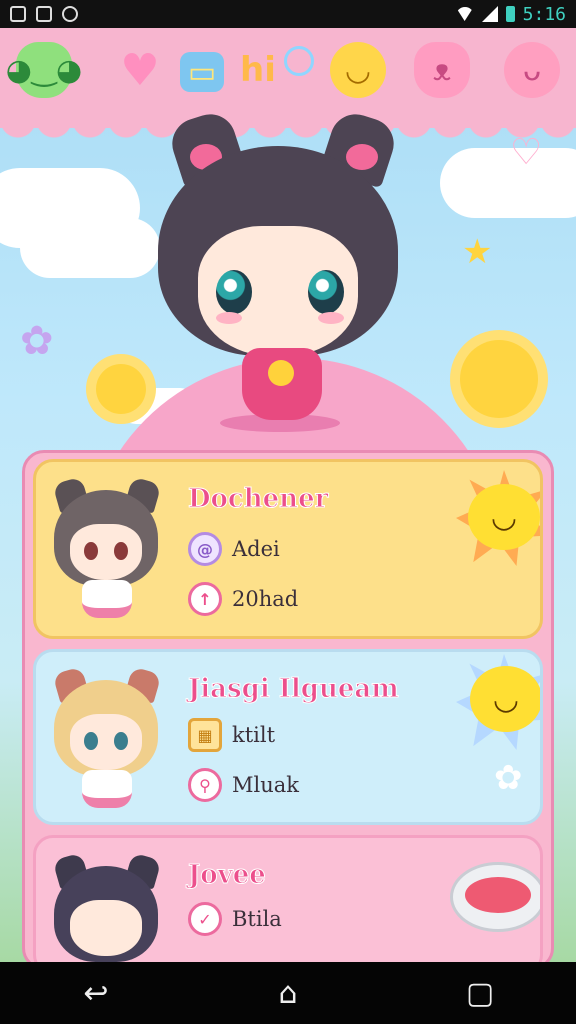 The height and width of the screenshot is (1024, 576). I want to click on top-icon-bar: ◕‿◕ ♥ ▭ hi ◡ ᴥ ᴗ, so click(288, 78).